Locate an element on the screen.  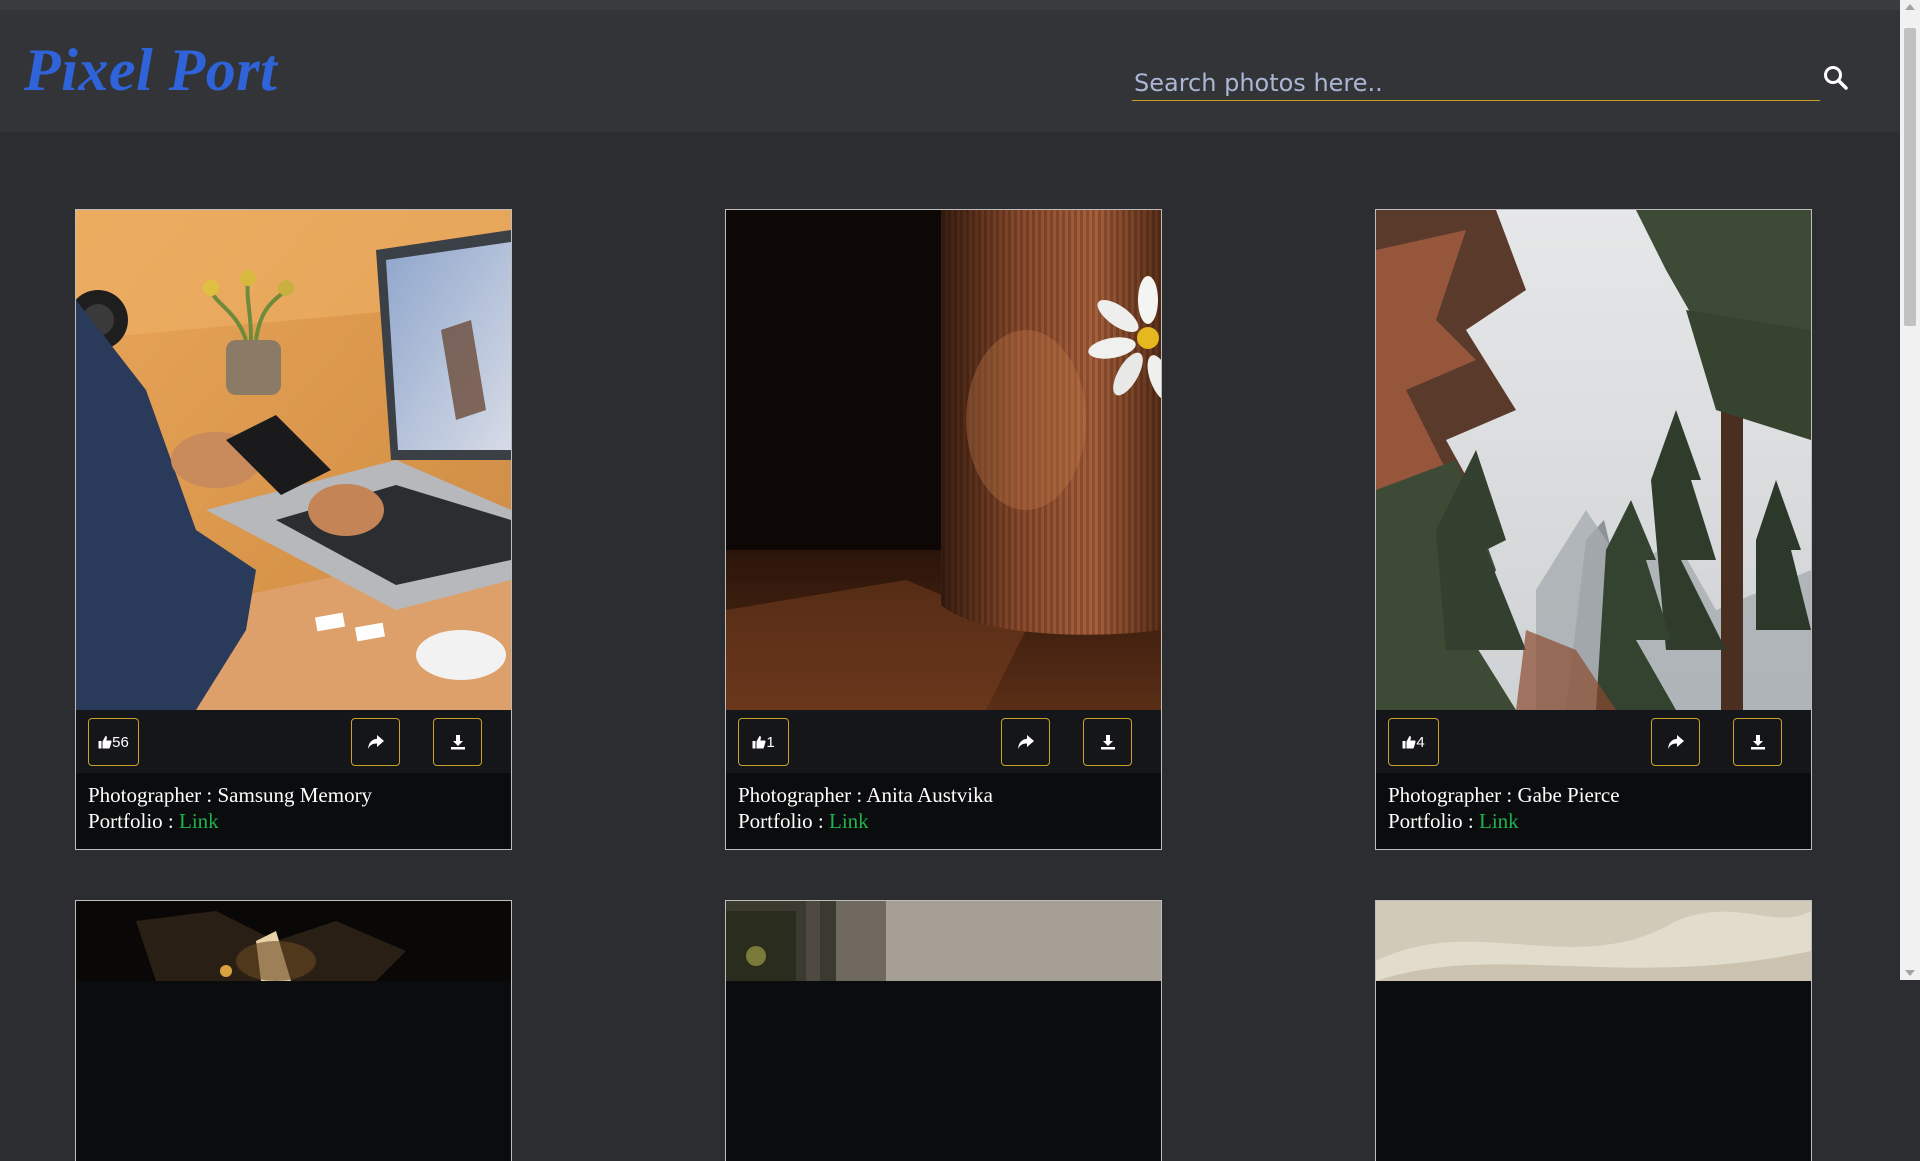
like-button: 1 is located at coordinates (763, 742).